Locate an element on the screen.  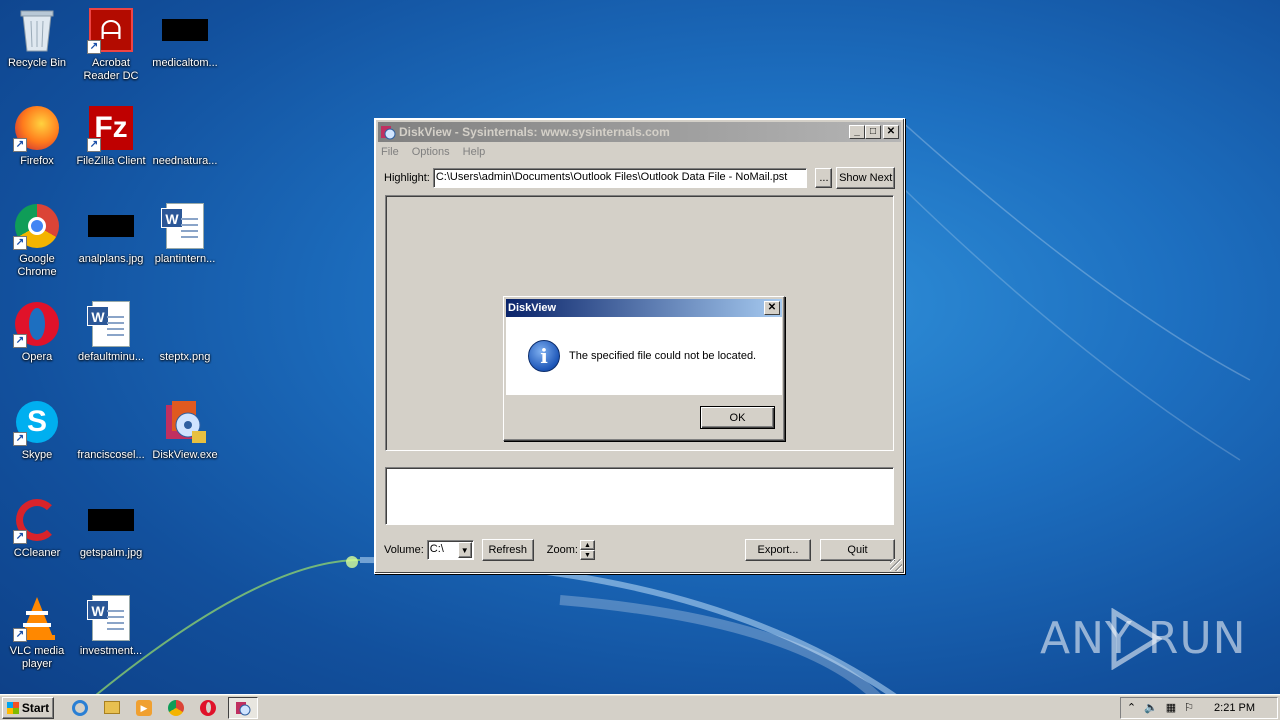
desktop-icon-label: getspalm.jpg is located at coordinates (111, 553).